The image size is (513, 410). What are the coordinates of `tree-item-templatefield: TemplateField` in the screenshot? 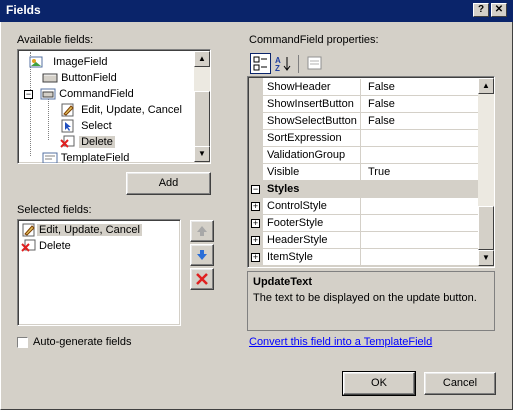 It's located at (85, 156).